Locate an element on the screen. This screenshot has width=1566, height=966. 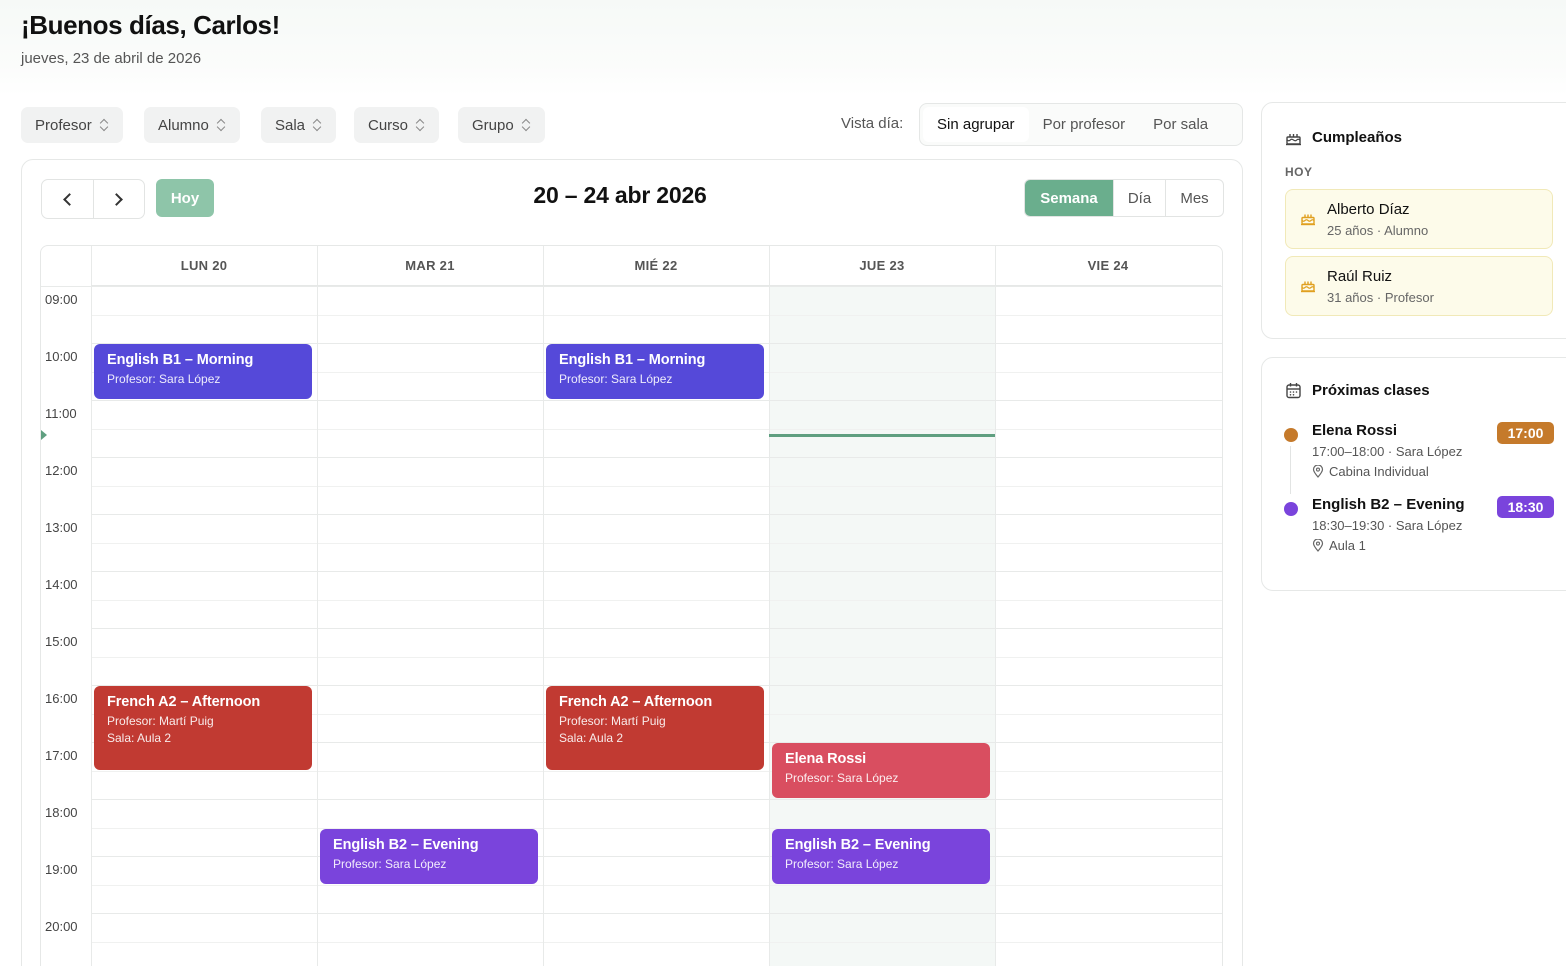
filter-label: Grupo is located at coordinates (493, 125).